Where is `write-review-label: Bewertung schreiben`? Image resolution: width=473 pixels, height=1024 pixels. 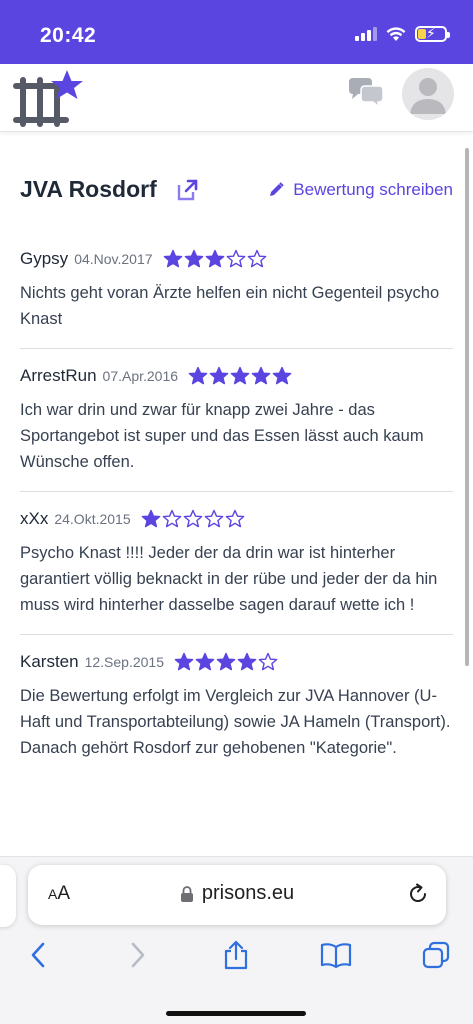 write-review-label: Bewertung schreiben is located at coordinates (373, 189).